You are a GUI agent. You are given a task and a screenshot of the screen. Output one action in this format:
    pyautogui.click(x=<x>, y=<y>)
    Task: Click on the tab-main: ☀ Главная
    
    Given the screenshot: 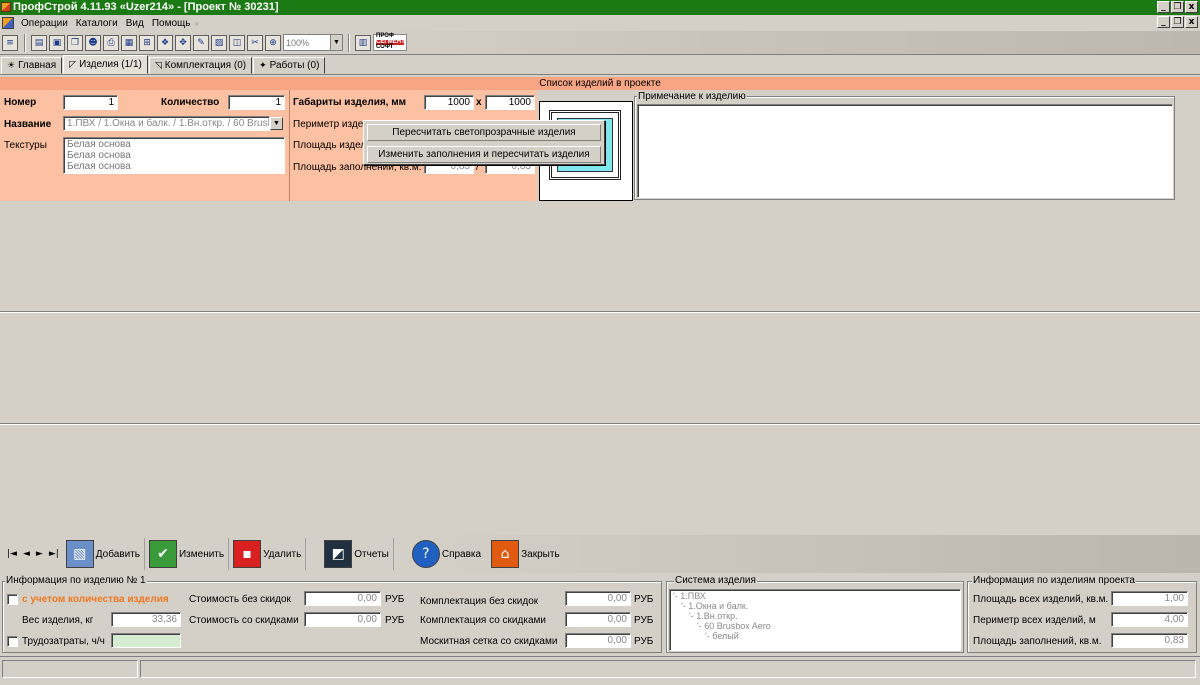 What is the action you would take?
    pyautogui.click(x=32, y=65)
    